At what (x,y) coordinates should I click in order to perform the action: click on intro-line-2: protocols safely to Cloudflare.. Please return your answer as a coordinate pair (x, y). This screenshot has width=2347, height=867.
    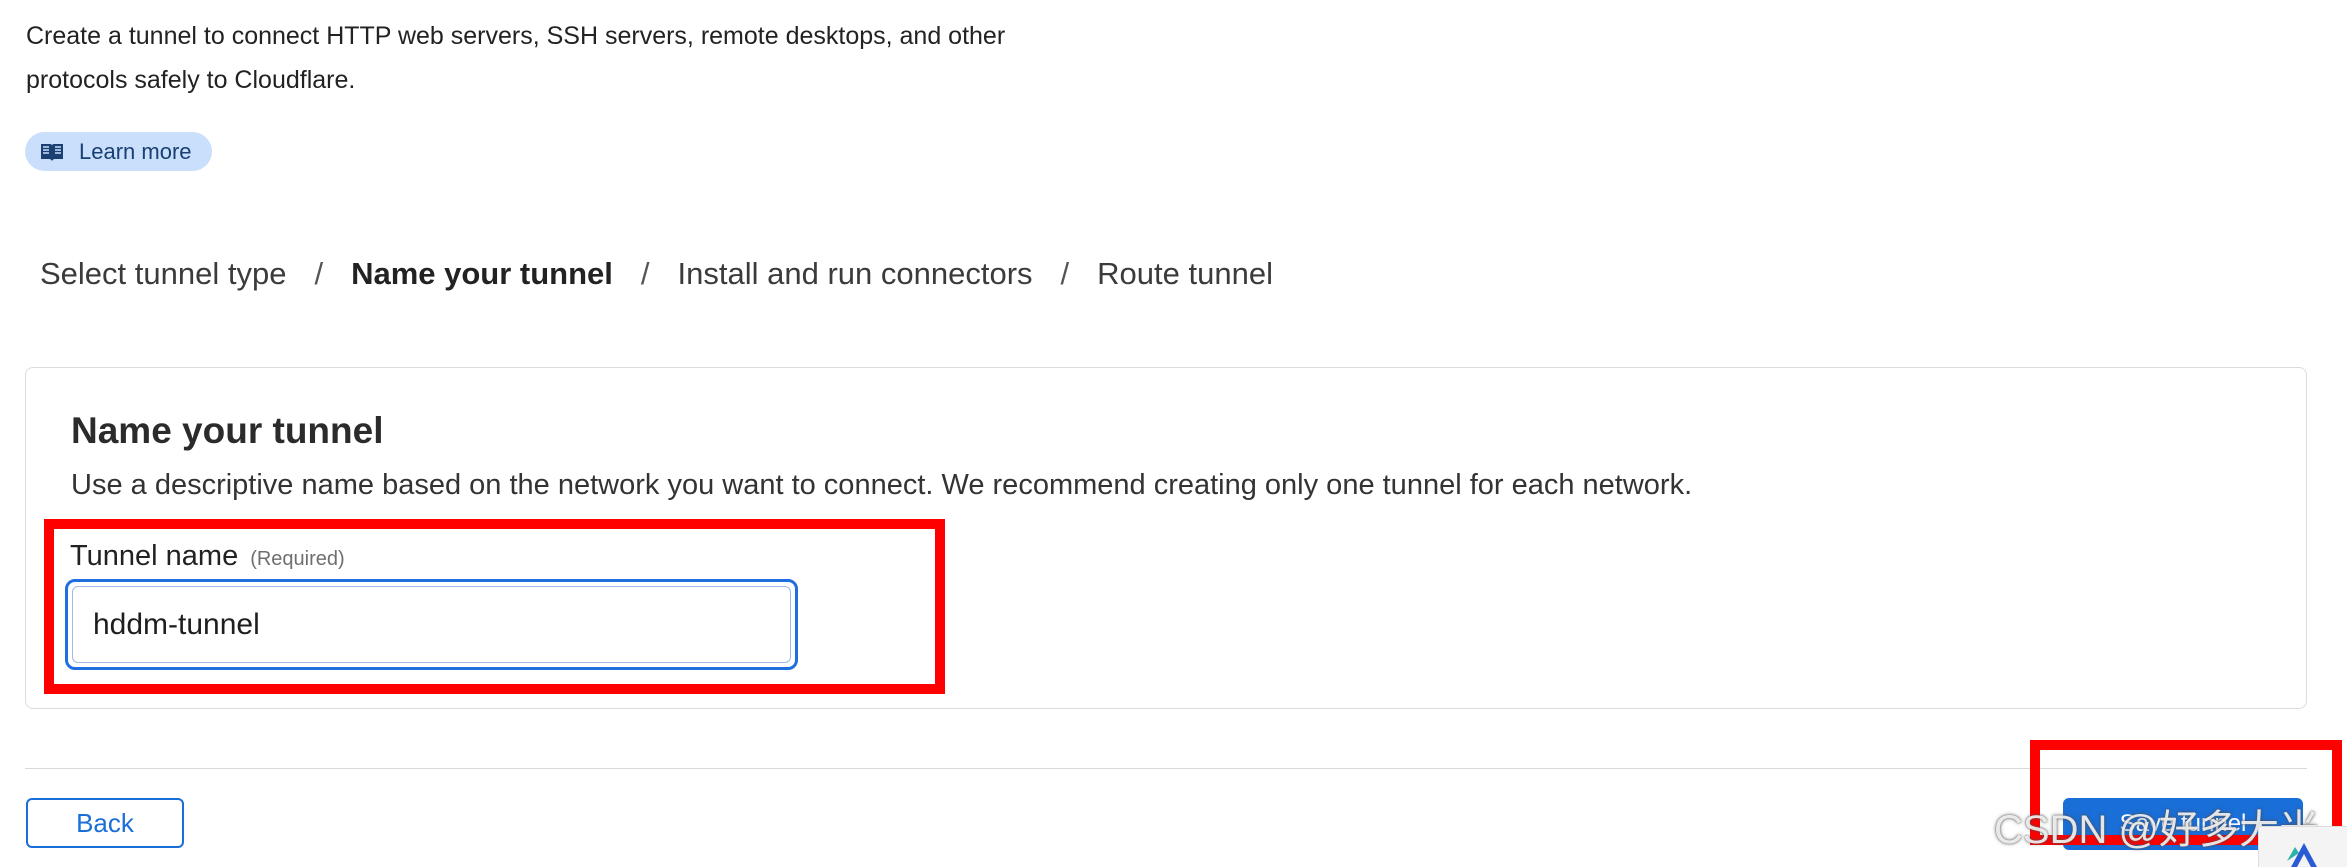
    Looking at the image, I should click on (191, 80).